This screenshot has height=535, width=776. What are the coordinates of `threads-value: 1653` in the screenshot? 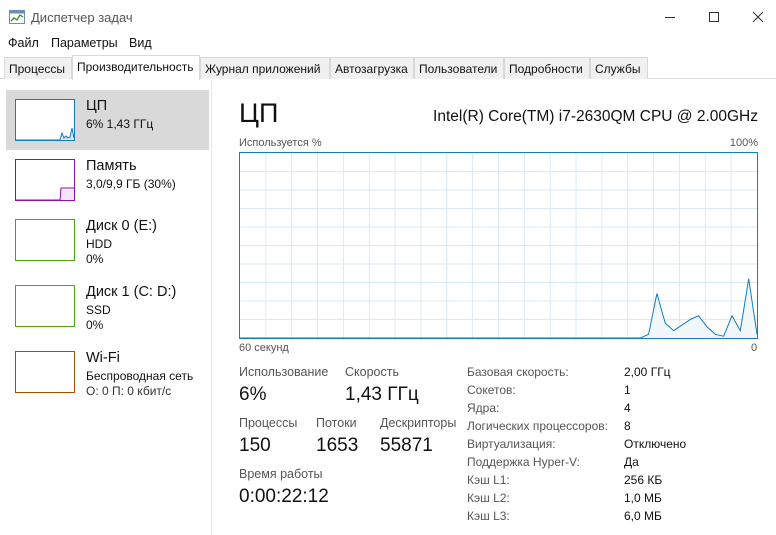 It's located at (337, 445).